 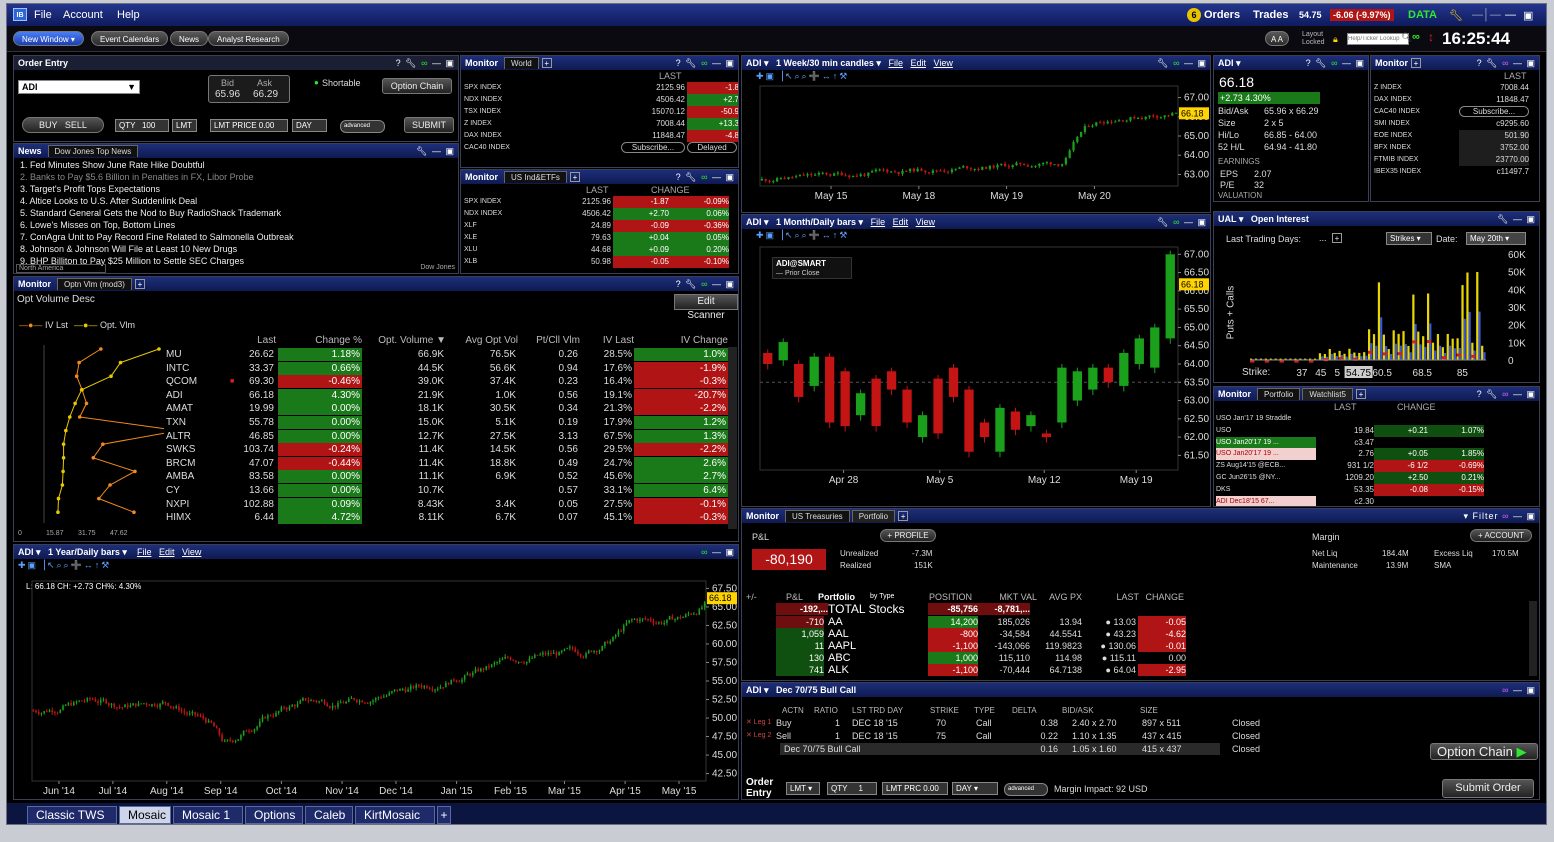 I want to click on table-row: MU 26.62 1.18% 66.9K 76.5K 0.26 28.5% 1.0%, so click(x=371, y=354).